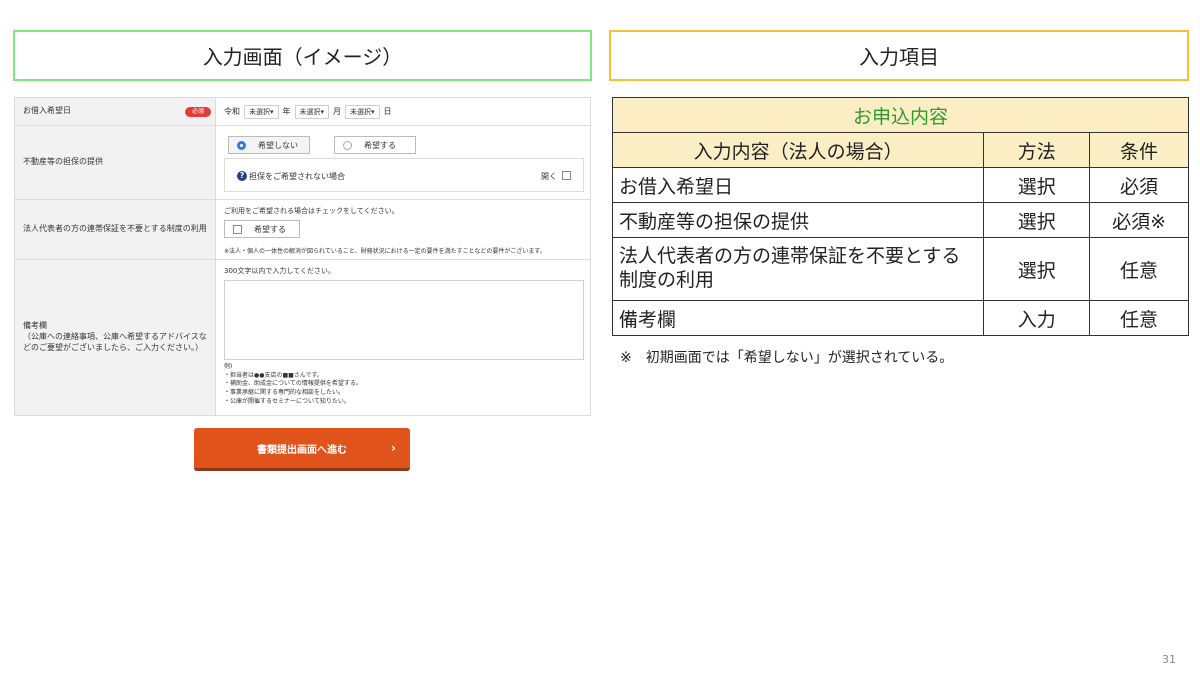 The height and width of the screenshot is (675, 1200). I want to click on table-row: 不動産等の担保の提供 選択 必須※, so click(900, 220).